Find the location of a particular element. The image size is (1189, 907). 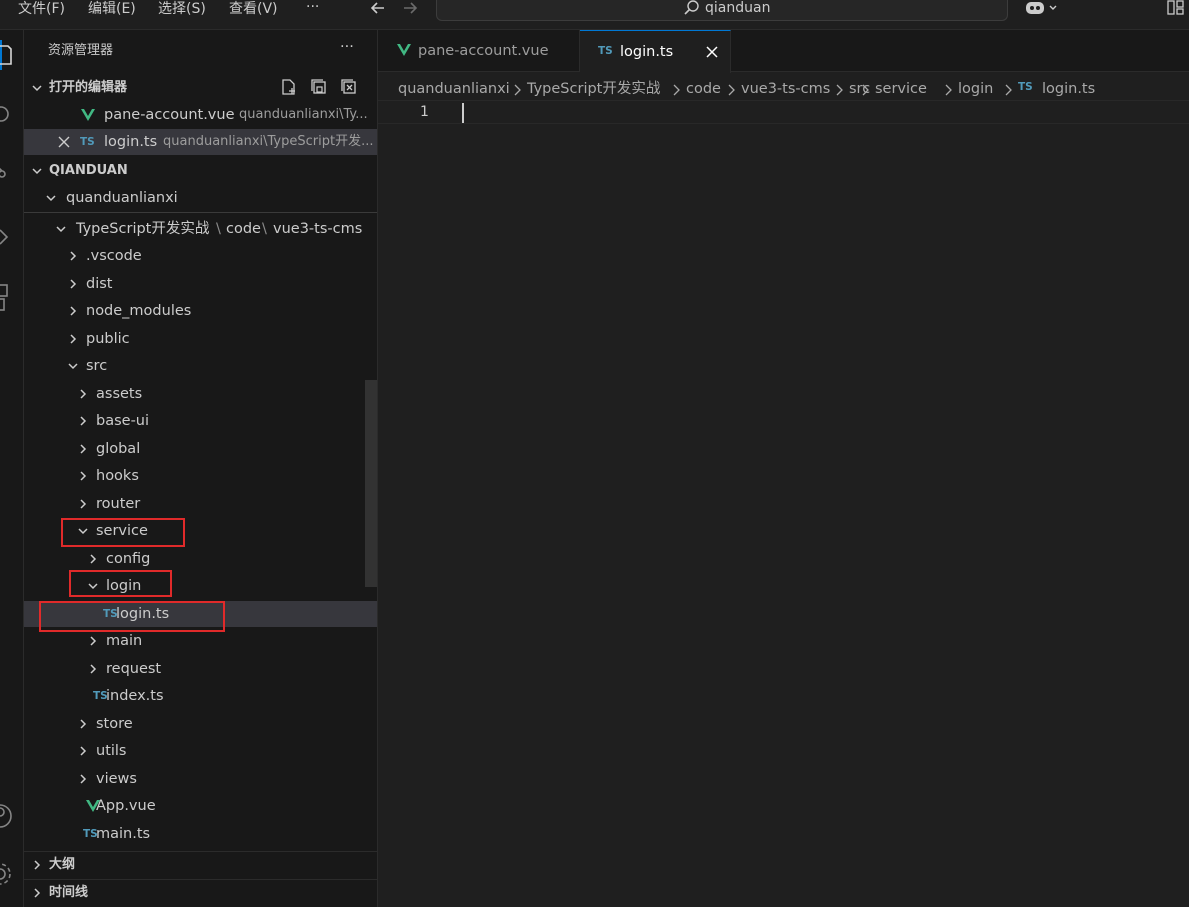

open-editors-header: 打开的编辑器 is located at coordinates (200, 88).